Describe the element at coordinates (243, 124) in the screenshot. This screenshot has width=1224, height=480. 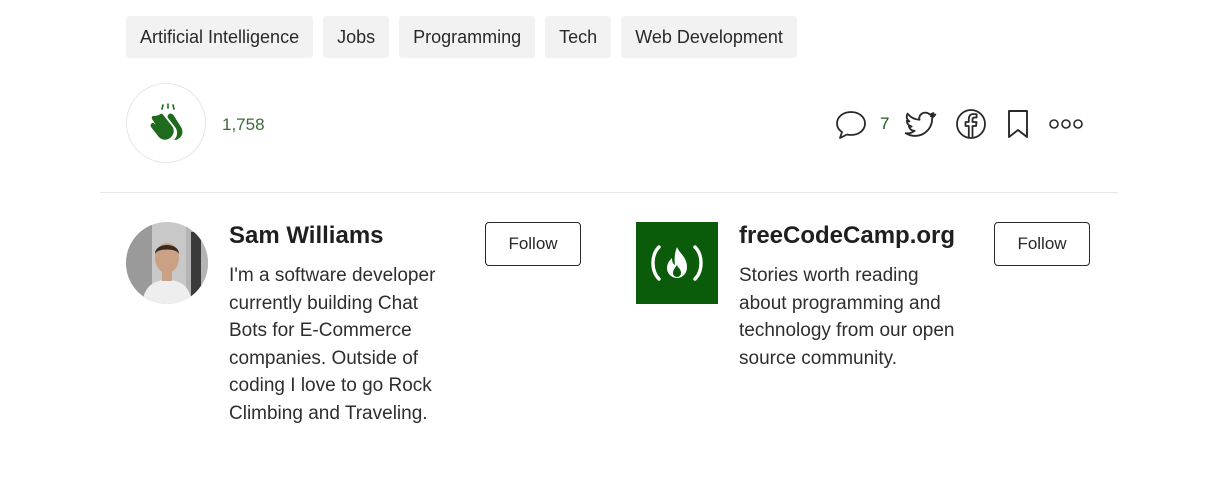
I see `clap-count: 1,758` at that location.